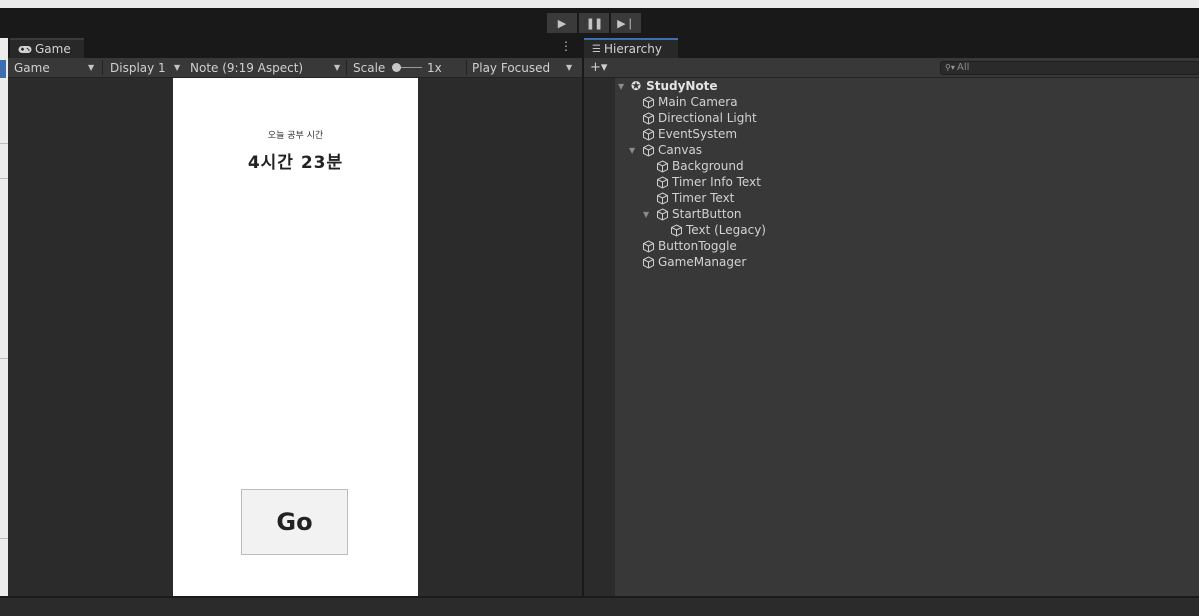 This screenshot has height=616, width=1199. Describe the element at coordinates (32, 67) in the screenshot. I see `view-mode-dropdown: Game` at that location.